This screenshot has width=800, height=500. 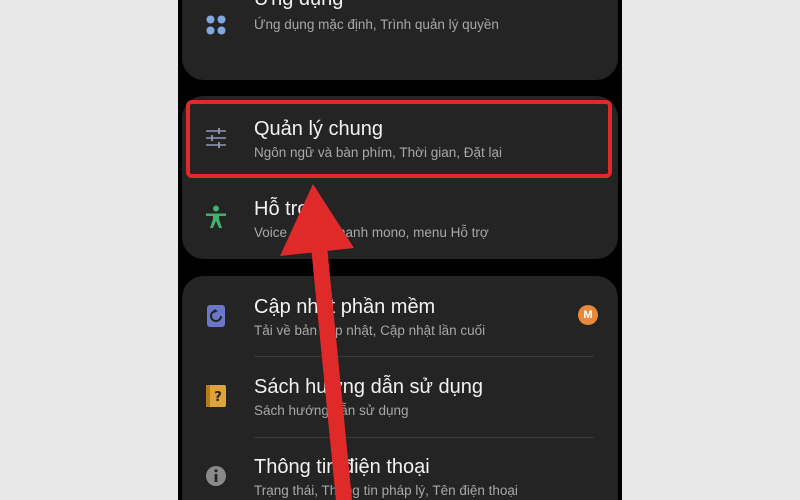 What do you see at coordinates (376, 24) in the screenshot?
I see `apps-subtitle: Ứng dụng mặc định, Trình quản lý quyền` at bounding box center [376, 24].